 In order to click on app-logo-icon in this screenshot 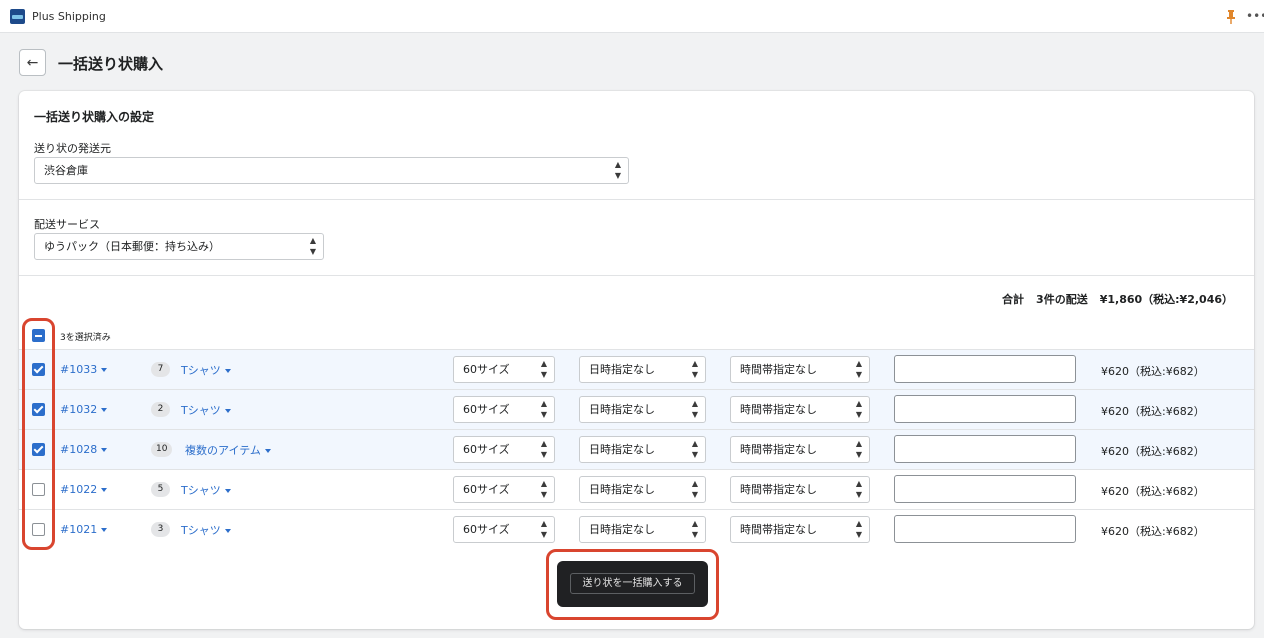, I will do `click(17, 16)`.